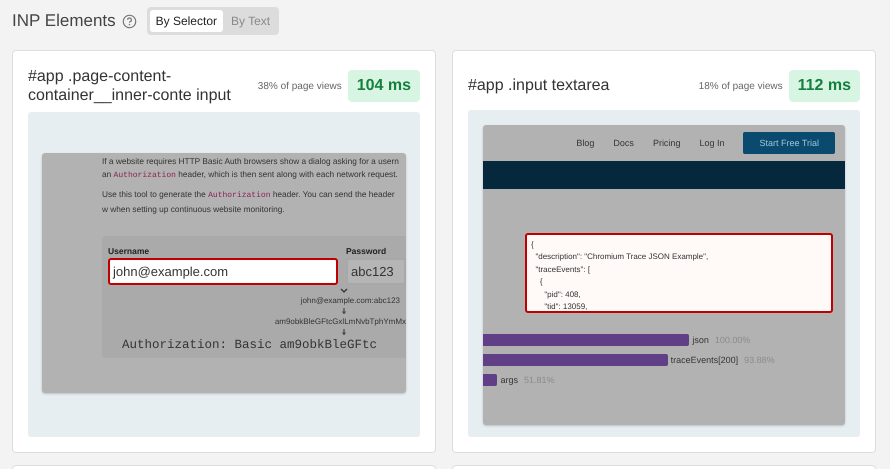  I want to click on paragraph: Use this tool to generate the Authorization header. You can send the header w when setting up continuous website monitoring., so click(249, 202).